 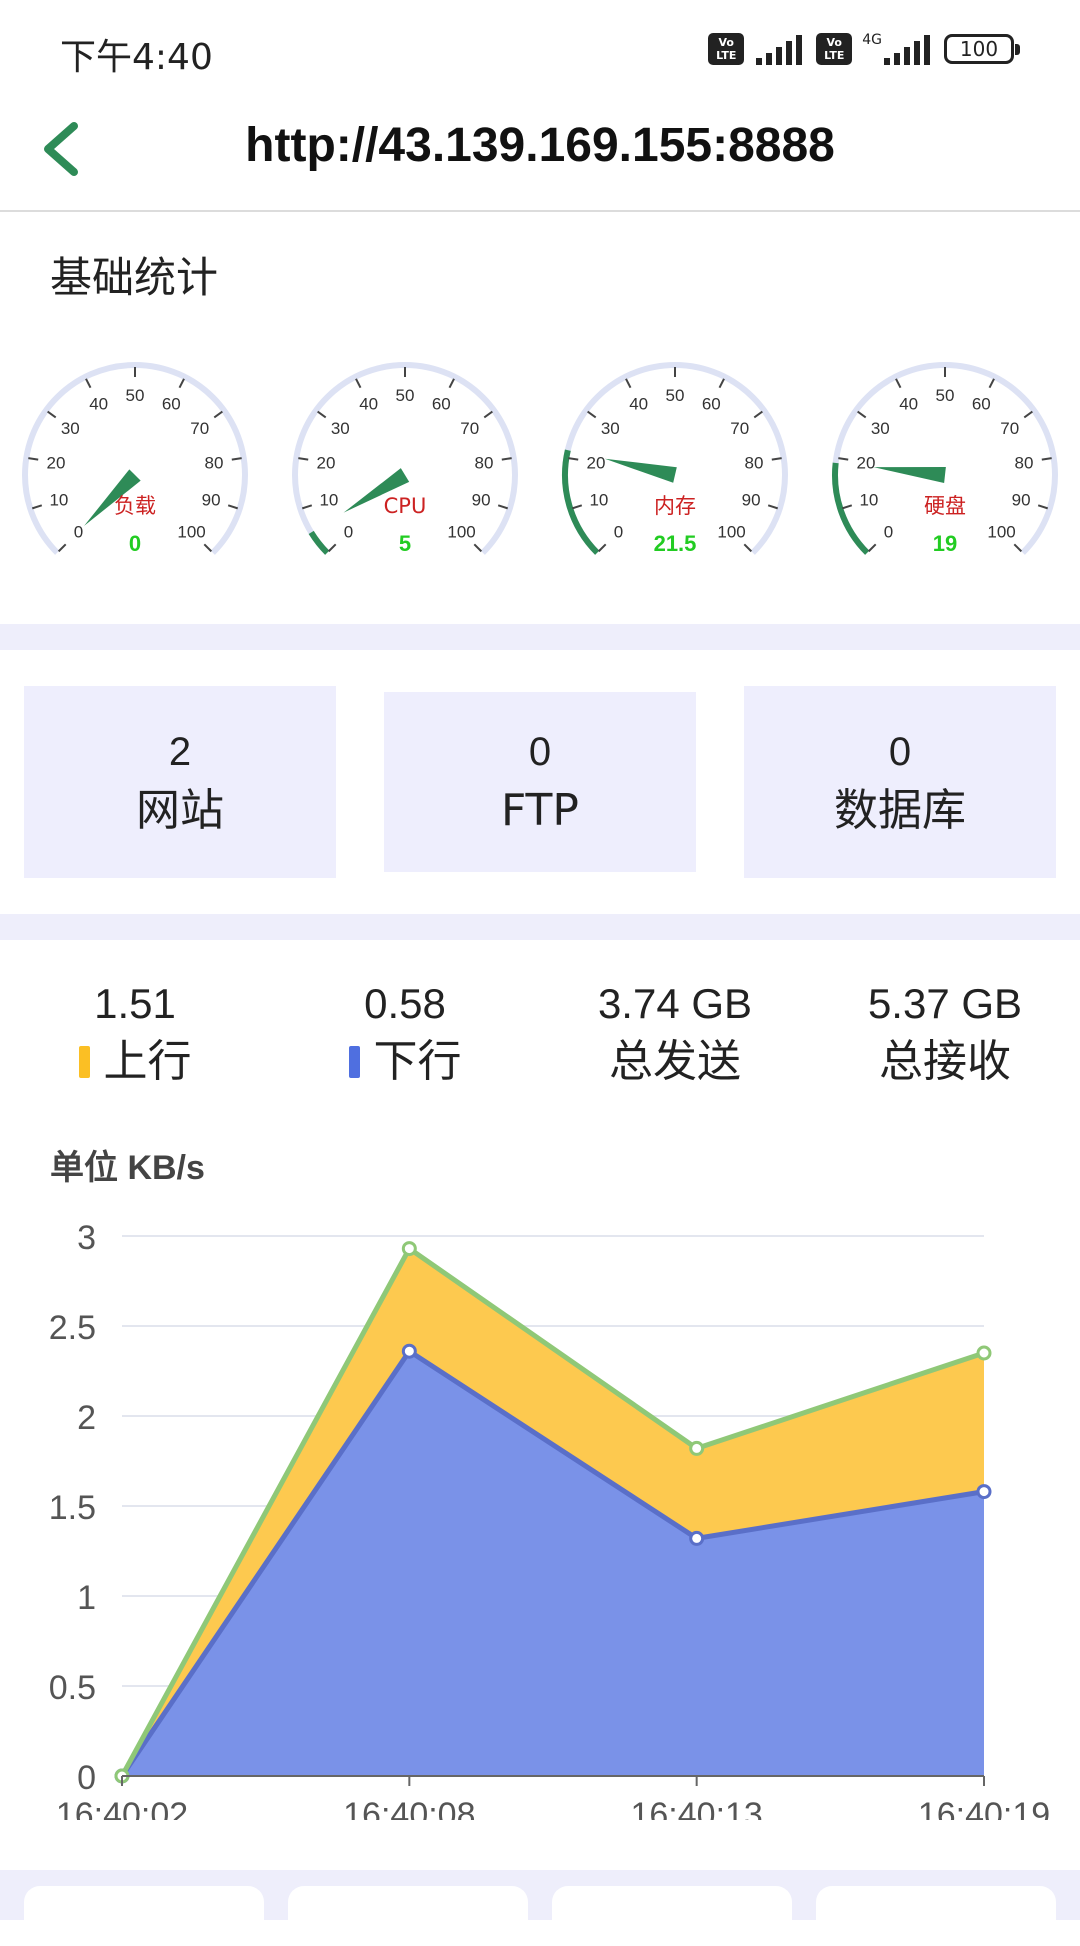 I want to click on count-value: 2, so click(x=180, y=752).